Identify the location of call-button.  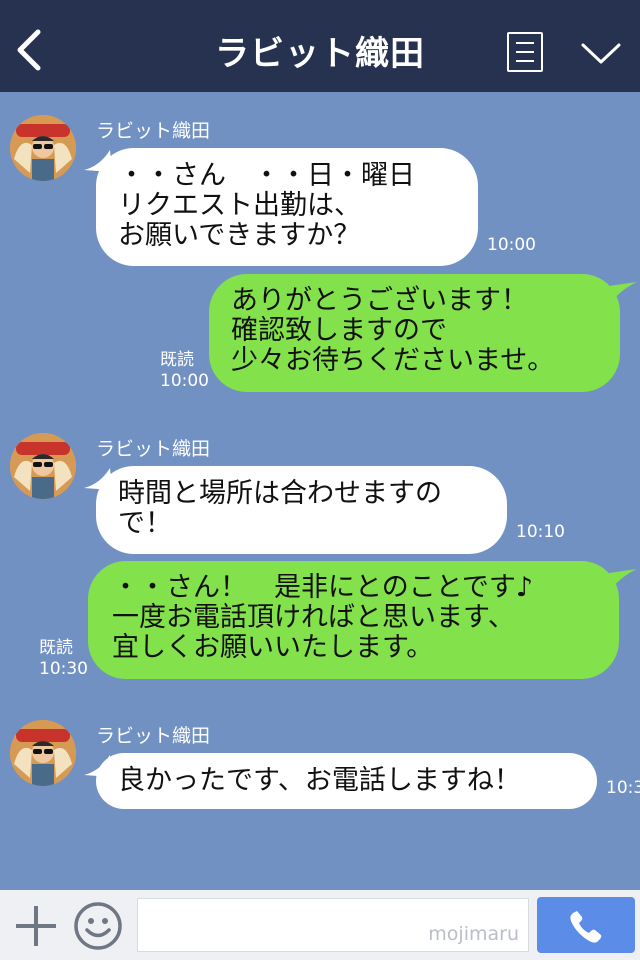
(586, 925).